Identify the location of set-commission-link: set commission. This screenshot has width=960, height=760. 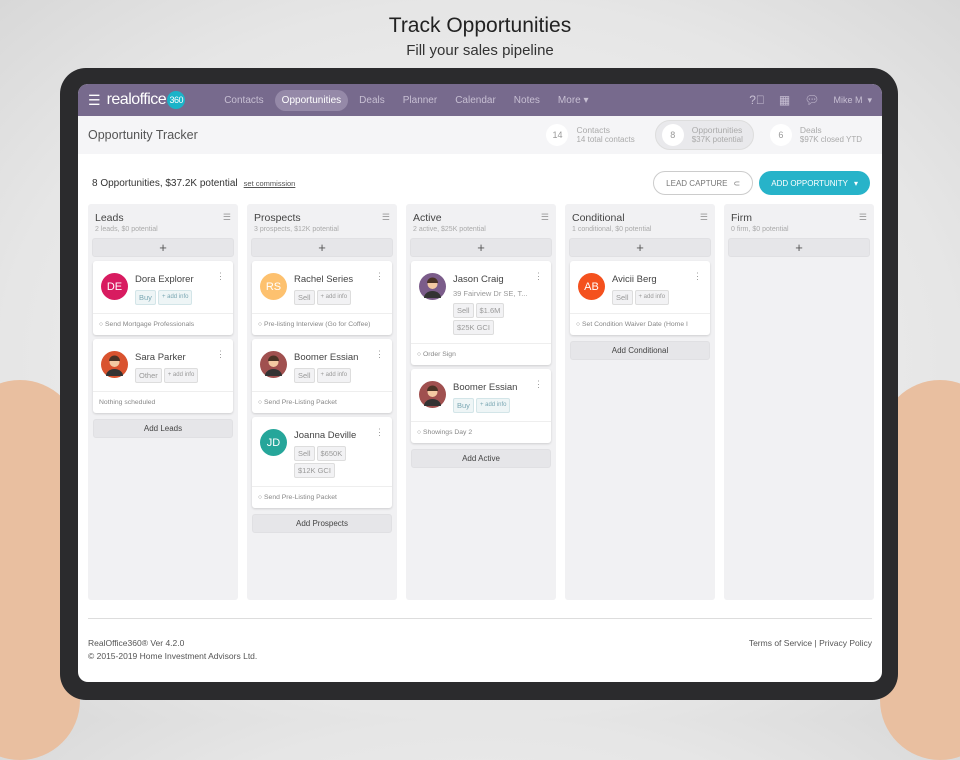
(270, 183).